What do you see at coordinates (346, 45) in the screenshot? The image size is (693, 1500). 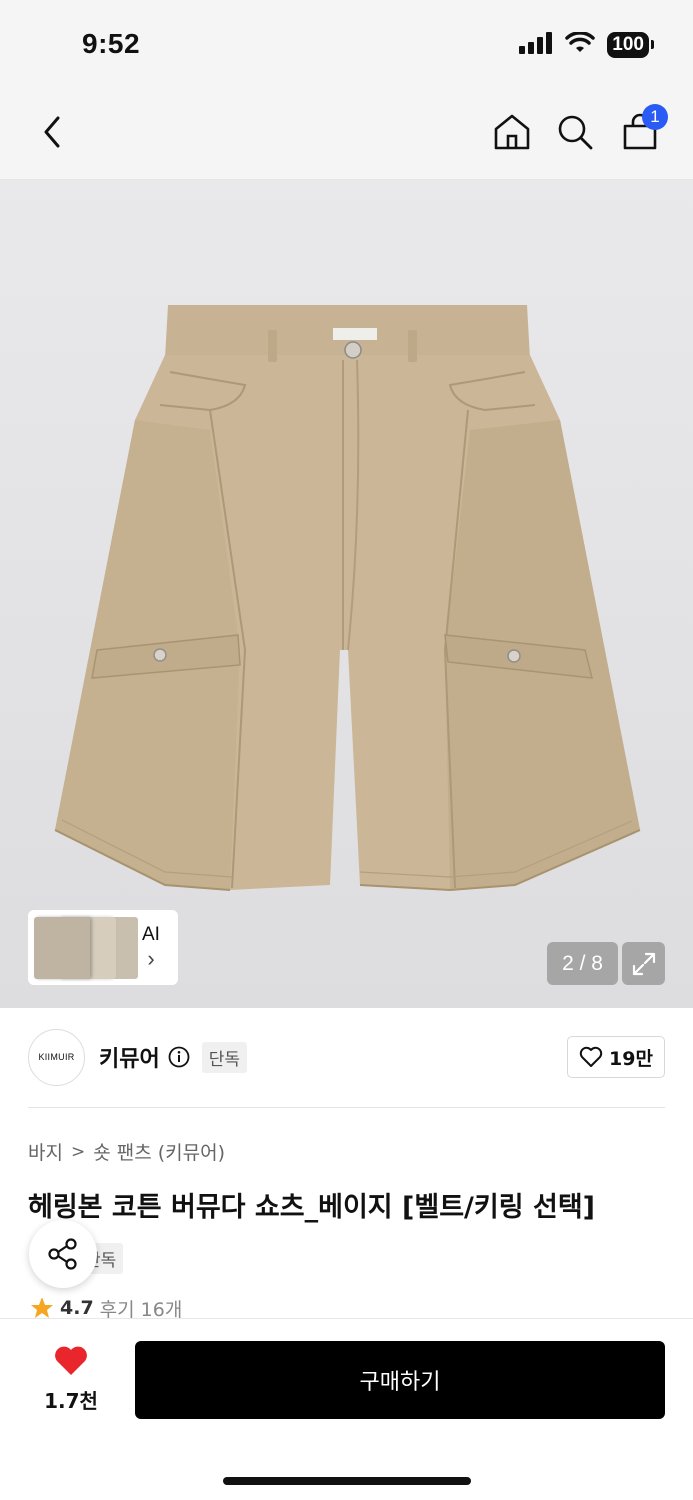 I see `status-bar: 9:52 100` at bounding box center [346, 45].